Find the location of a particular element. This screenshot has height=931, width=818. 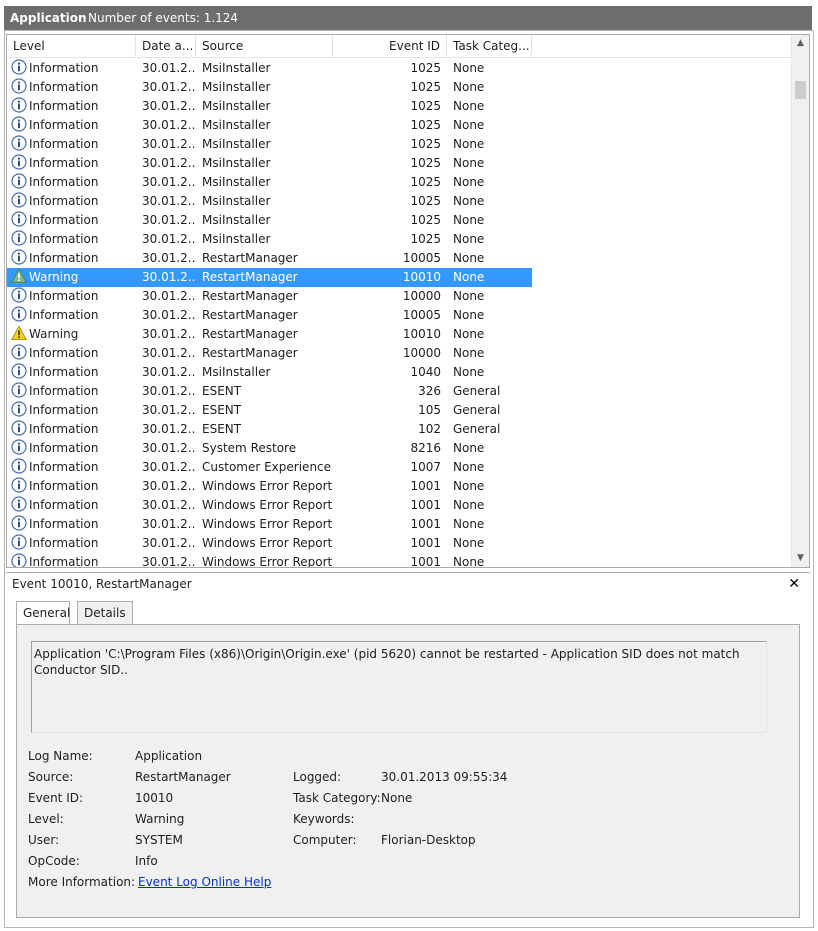

scroll-thumb is located at coordinates (800, 90).